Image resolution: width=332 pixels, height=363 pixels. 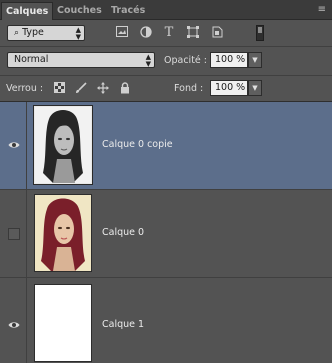 What do you see at coordinates (122, 33) in the screenshot?
I see `image-filter-icon` at bounding box center [122, 33].